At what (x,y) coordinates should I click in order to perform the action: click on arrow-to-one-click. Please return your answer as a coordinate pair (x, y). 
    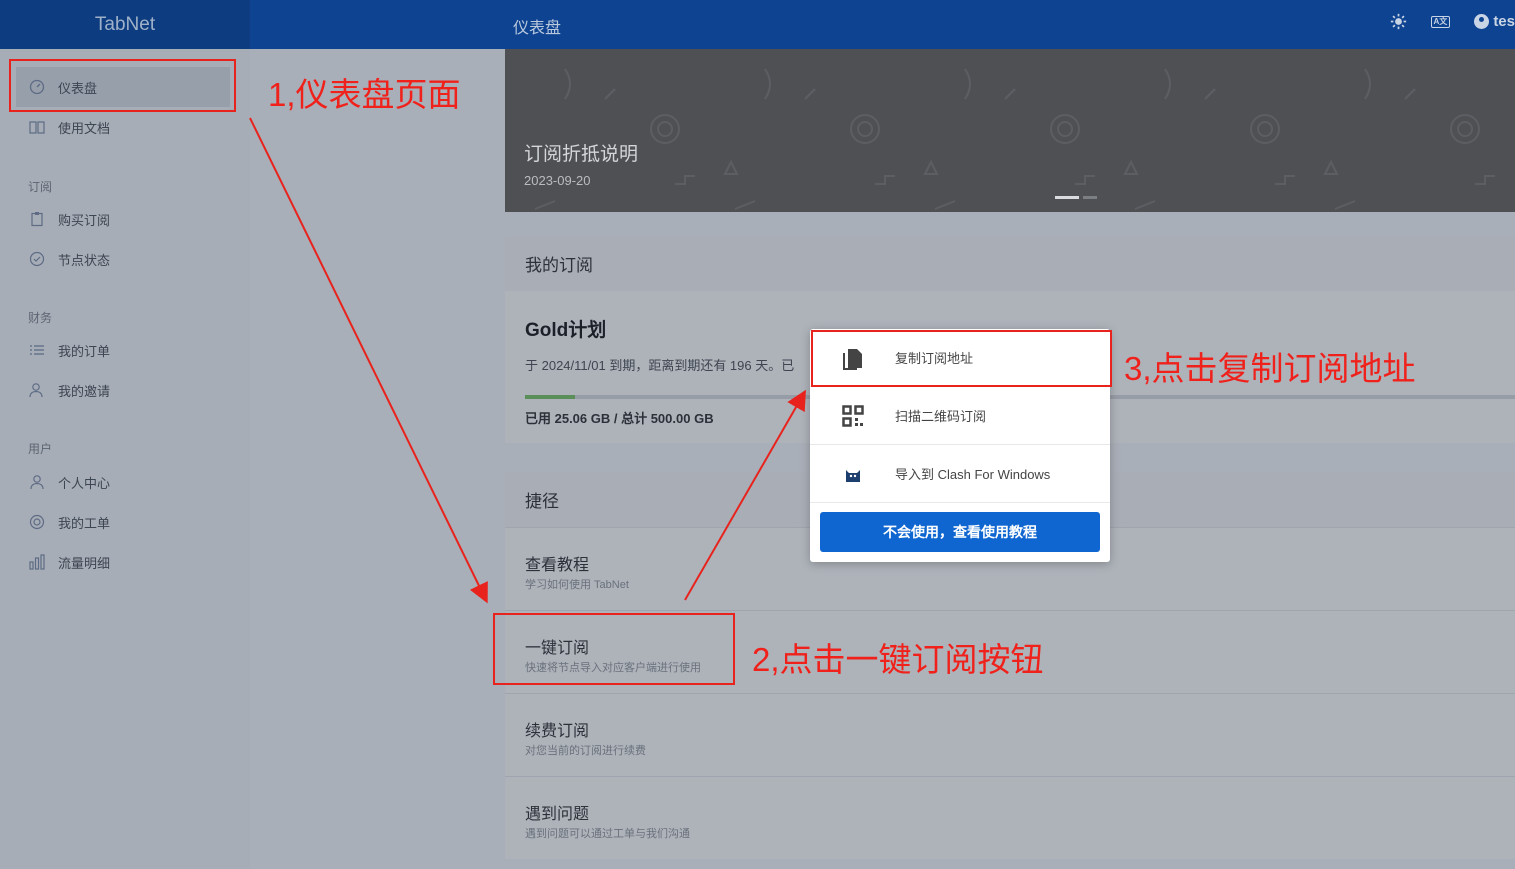
    Looking at the image, I should click on (368, 360).